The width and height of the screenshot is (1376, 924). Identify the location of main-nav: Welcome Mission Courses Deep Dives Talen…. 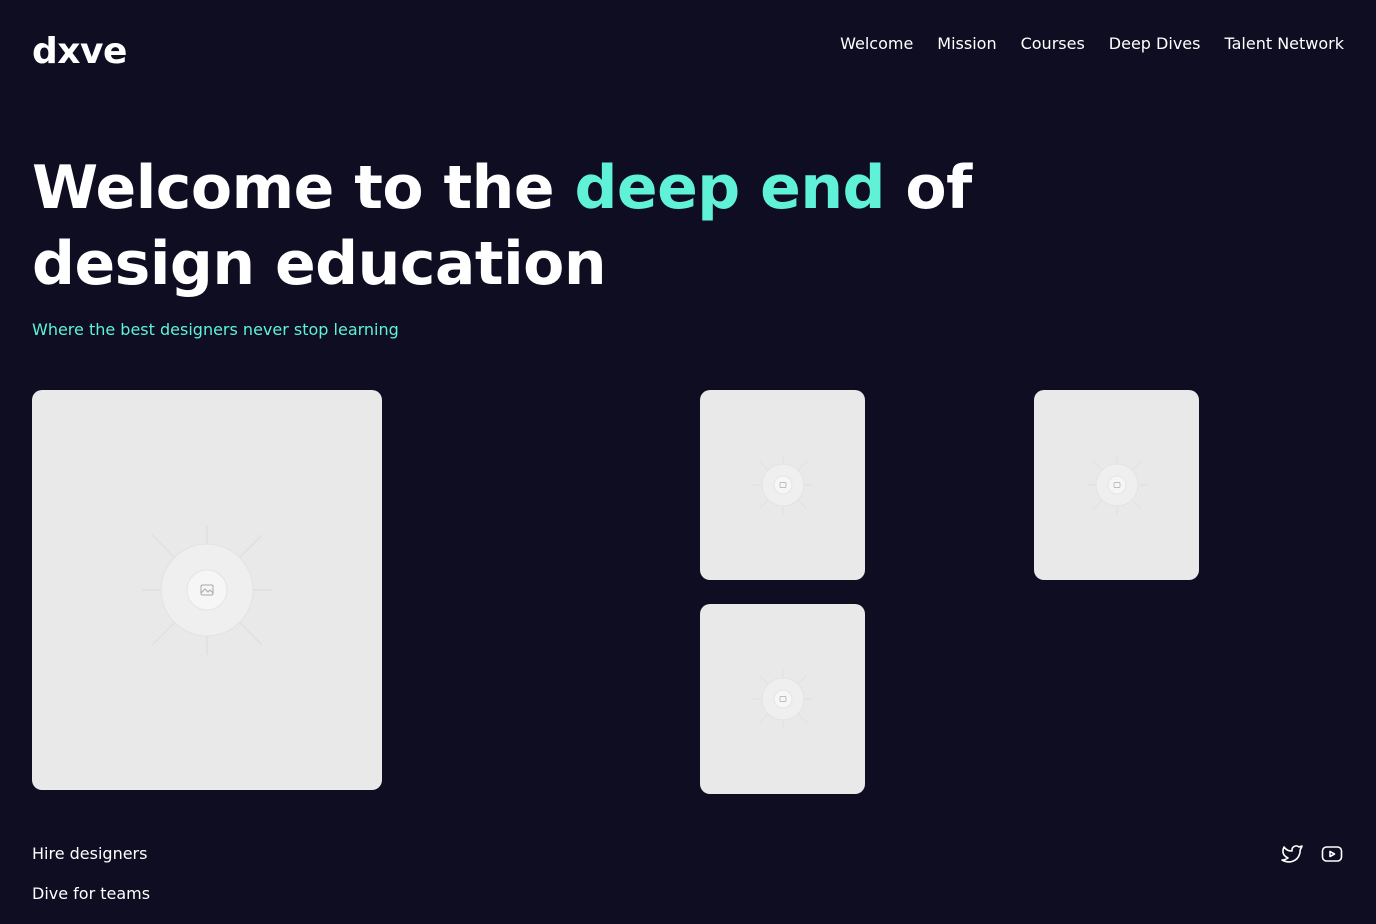
(1092, 44).